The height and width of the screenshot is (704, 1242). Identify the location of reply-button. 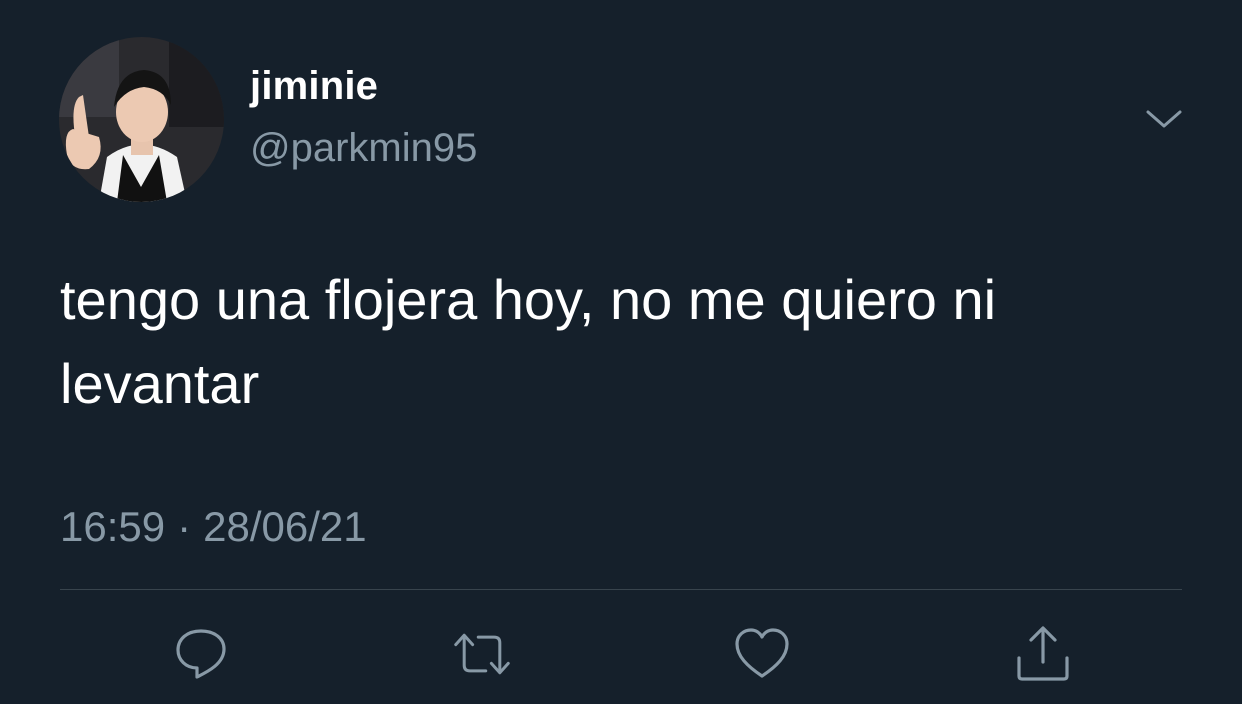
(201, 654).